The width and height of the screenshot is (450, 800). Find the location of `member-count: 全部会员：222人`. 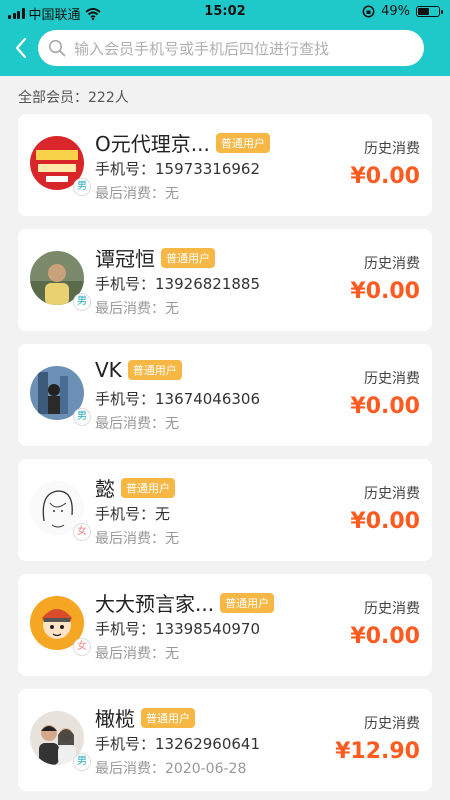

member-count: 全部会员：222人 is located at coordinates (73, 98).